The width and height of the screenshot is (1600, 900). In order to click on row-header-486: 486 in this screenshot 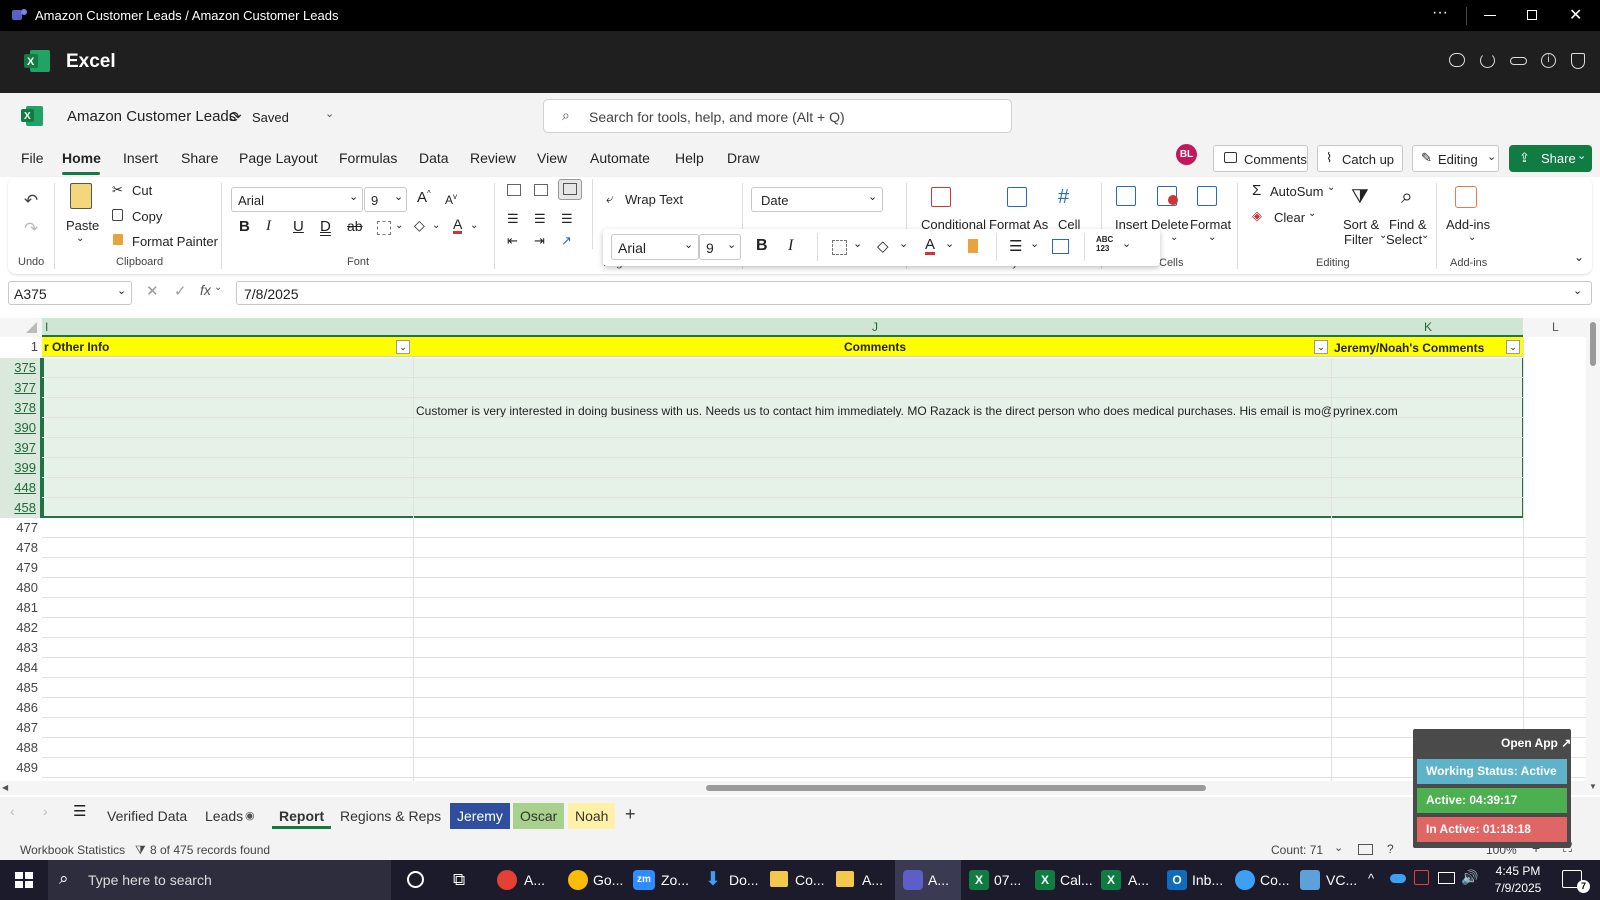, I will do `click(21, 708)`.